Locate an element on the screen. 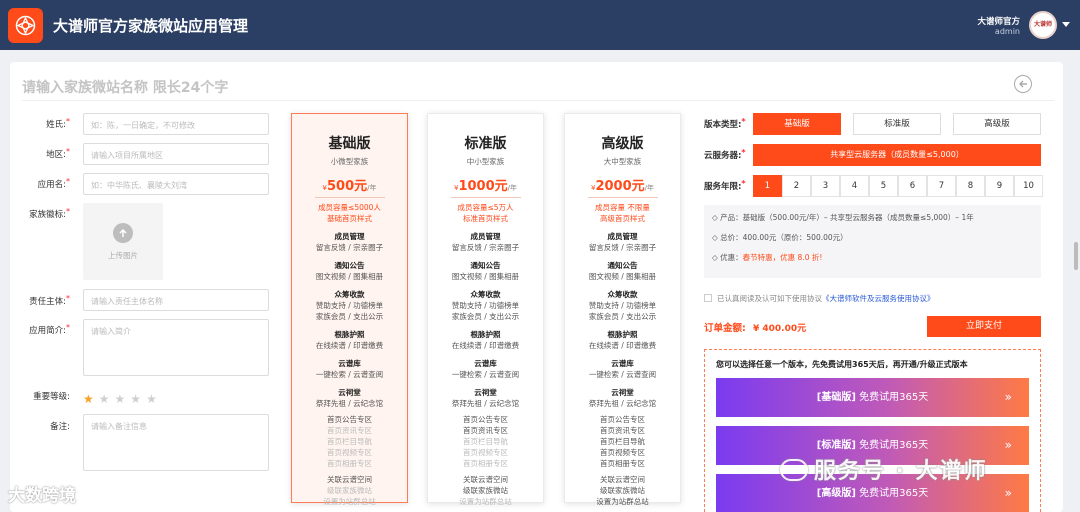 This screenshot has width=1080, height=512. divider is located at coordinates (538, 100).